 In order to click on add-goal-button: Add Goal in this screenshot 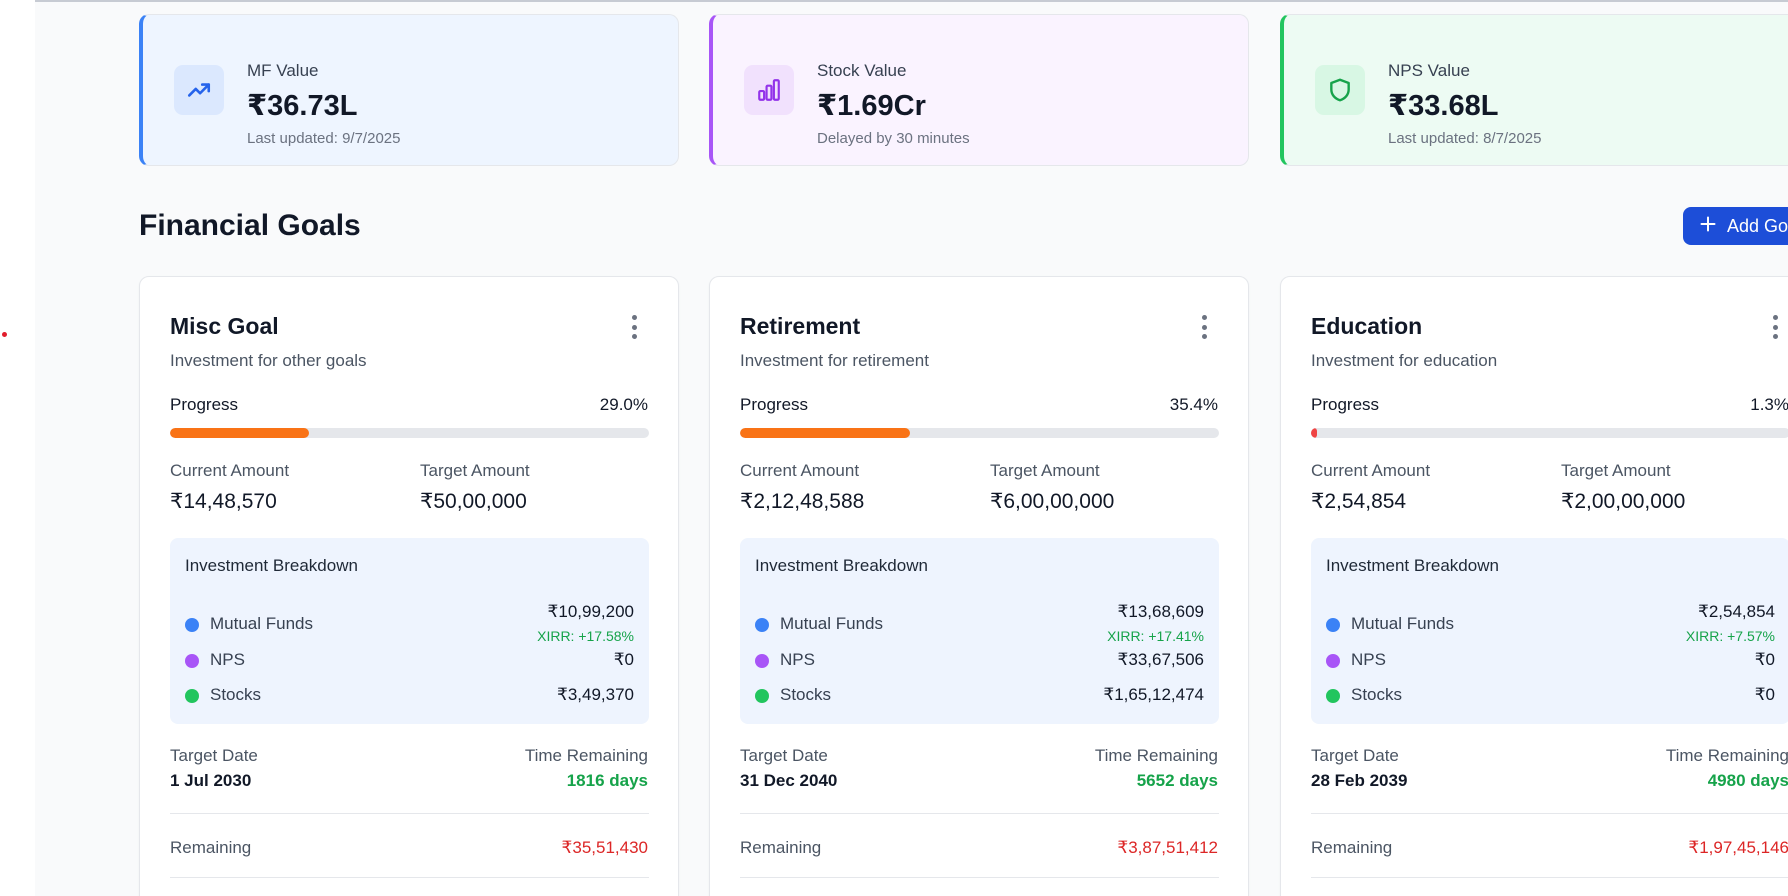, I will do `click(1735, 226)`.